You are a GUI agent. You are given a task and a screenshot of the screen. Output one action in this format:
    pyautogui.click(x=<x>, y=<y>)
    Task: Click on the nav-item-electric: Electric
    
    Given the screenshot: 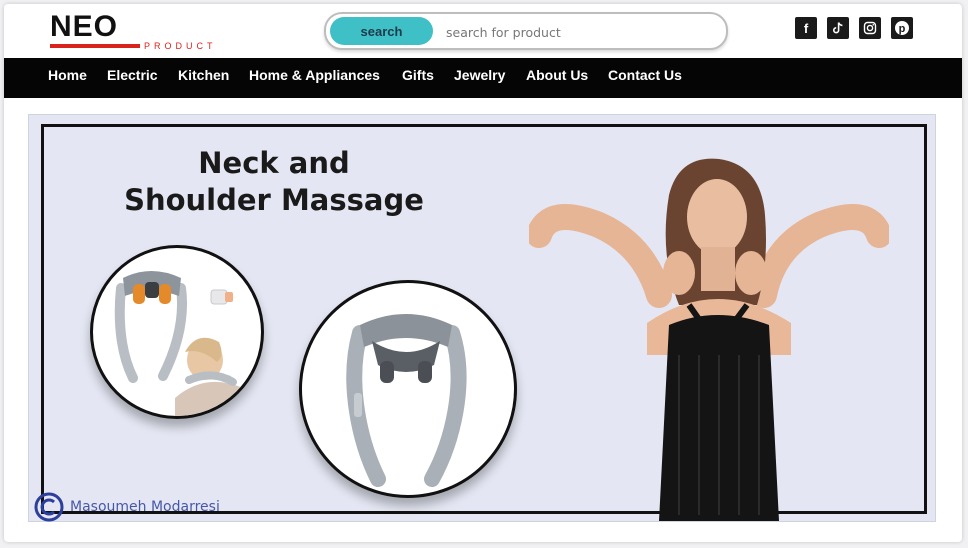 What is the action you would take?
    pyautogui.click(x=132, y=78)
    